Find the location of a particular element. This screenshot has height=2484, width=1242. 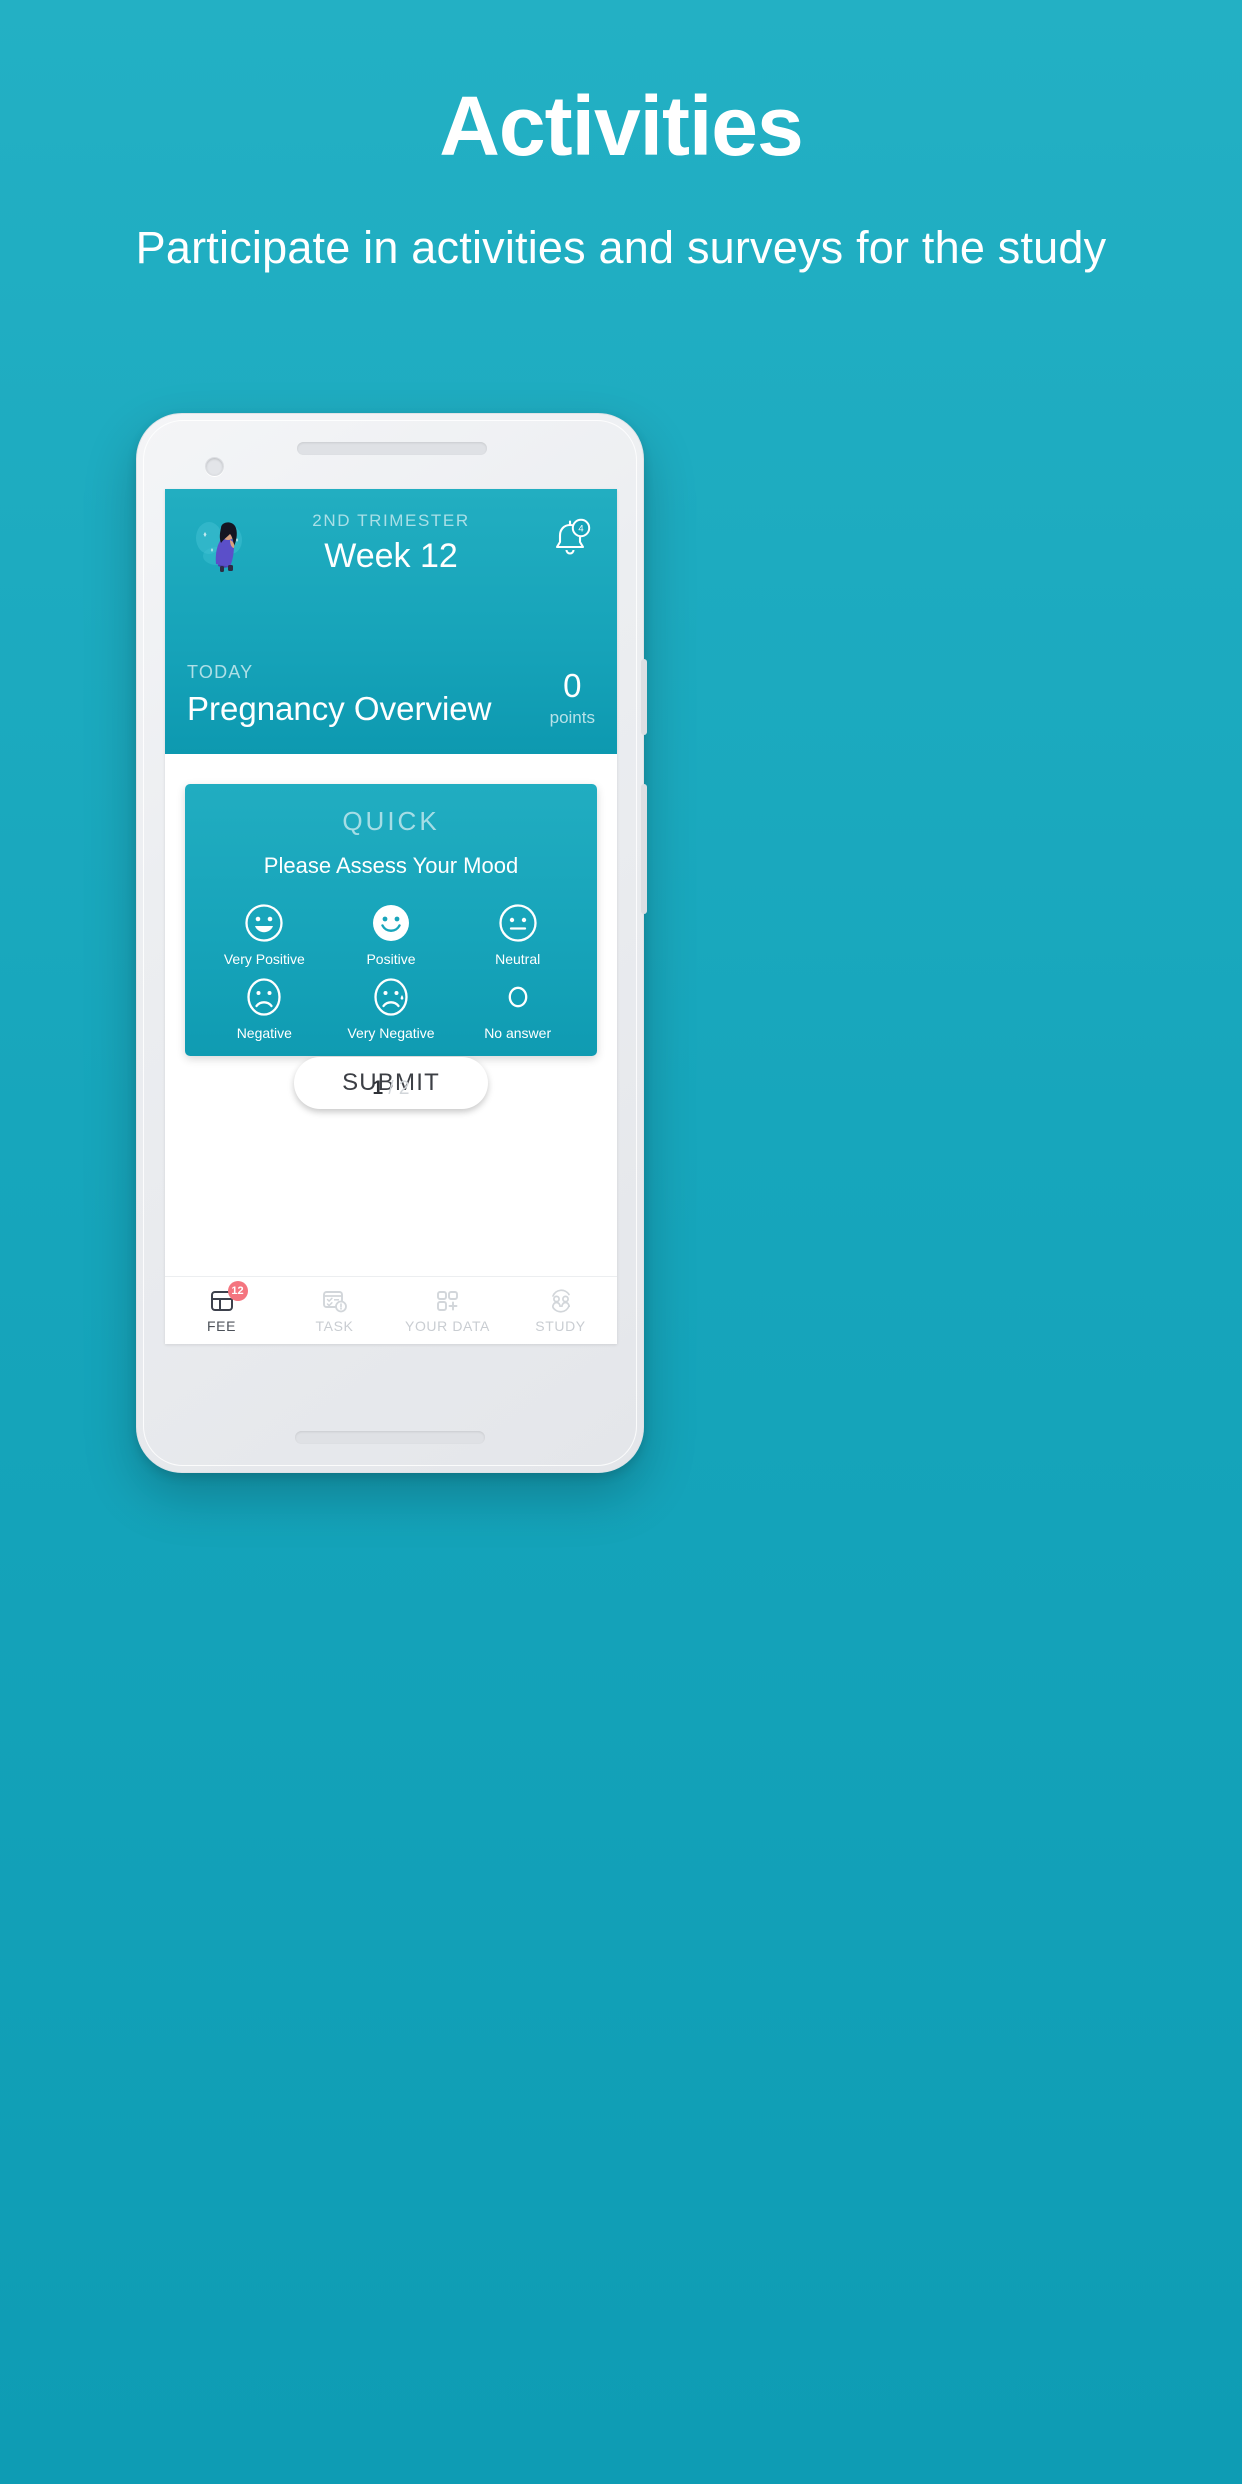

nav-label-study: STUDY is located at coordinates (560, 1326).